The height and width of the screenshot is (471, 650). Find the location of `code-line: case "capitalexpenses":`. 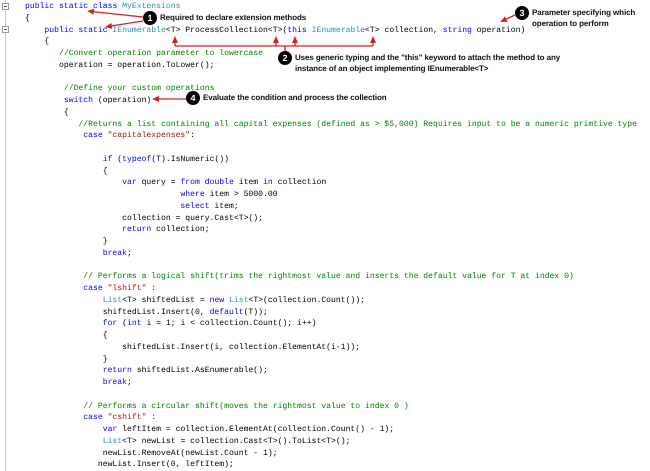

code-line: case "capitalexpenses": is located at coordinates (139, 135).